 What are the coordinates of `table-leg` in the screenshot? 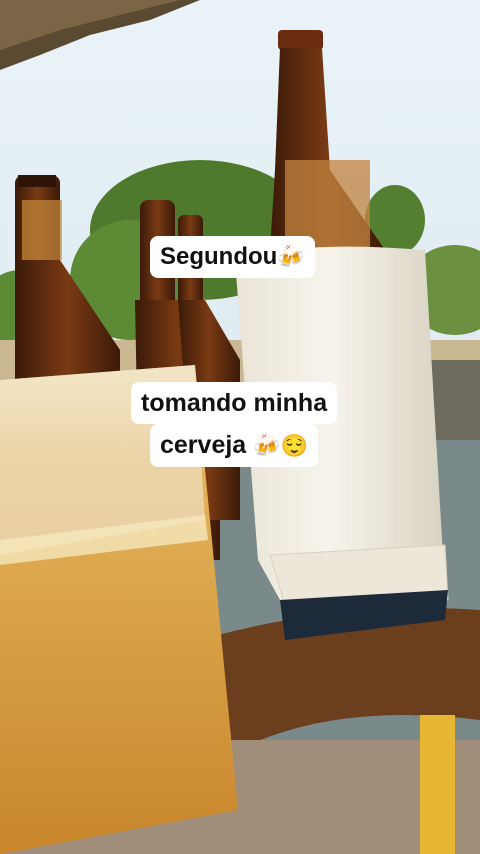 It's located at (437, 784).